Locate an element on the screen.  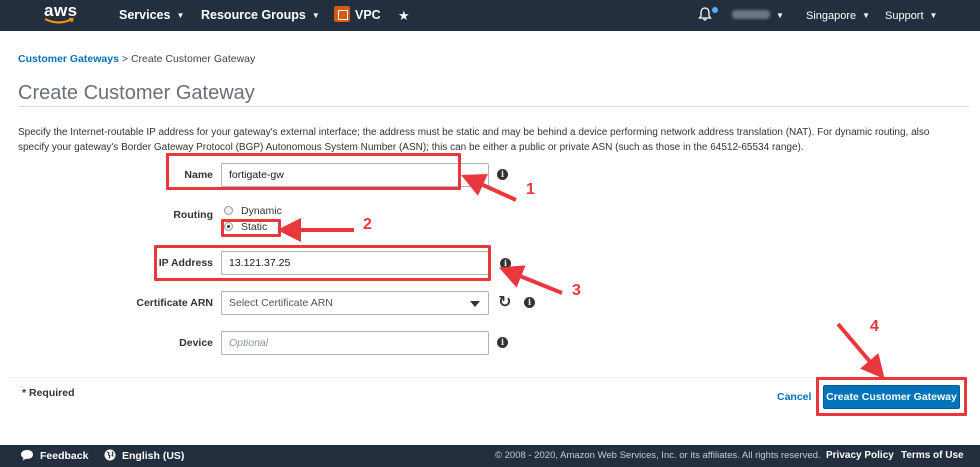
aws-logo: aws is located at coordinates (61, 17).